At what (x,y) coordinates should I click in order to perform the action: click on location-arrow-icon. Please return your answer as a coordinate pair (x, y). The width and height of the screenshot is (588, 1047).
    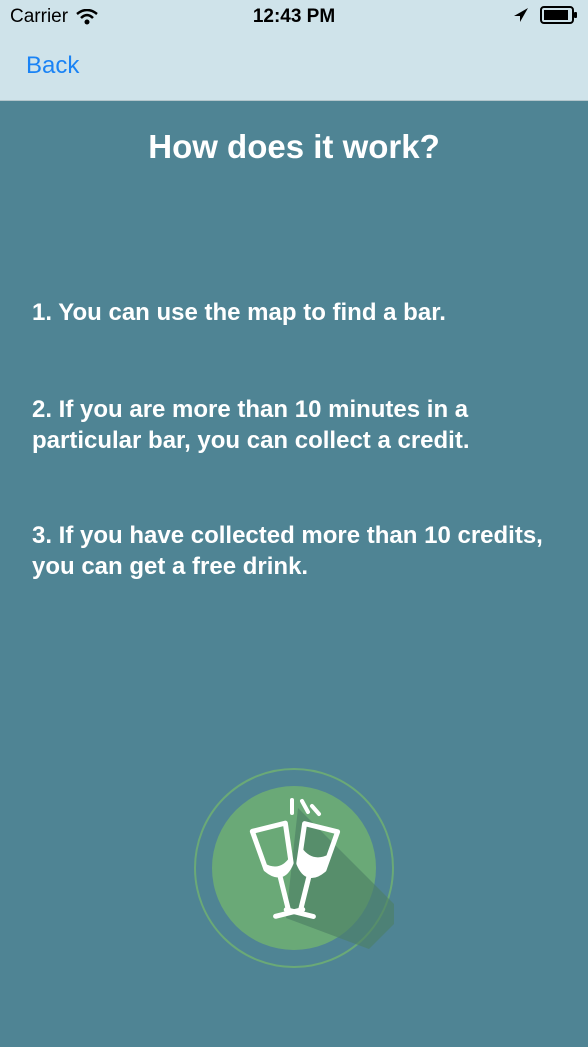
    Looking at the image, I should click on (521, 15).